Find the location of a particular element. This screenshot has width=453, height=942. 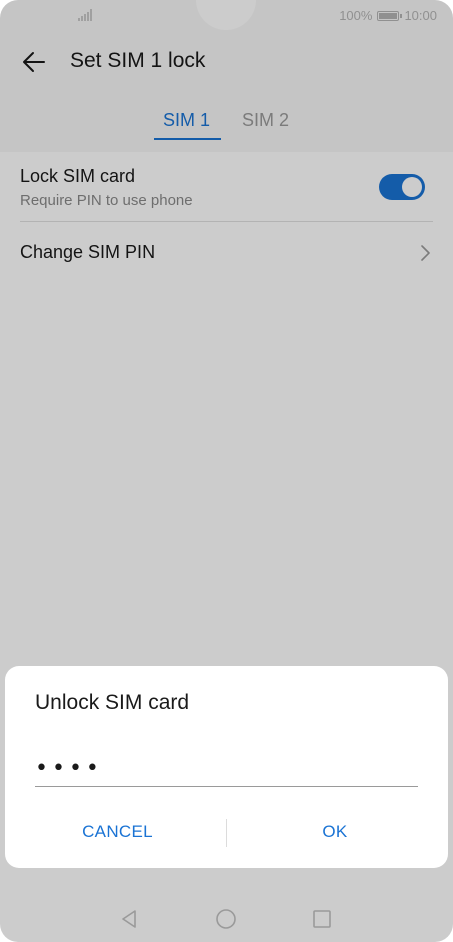

triangle-back-icon is located at coordinates (129, 919).